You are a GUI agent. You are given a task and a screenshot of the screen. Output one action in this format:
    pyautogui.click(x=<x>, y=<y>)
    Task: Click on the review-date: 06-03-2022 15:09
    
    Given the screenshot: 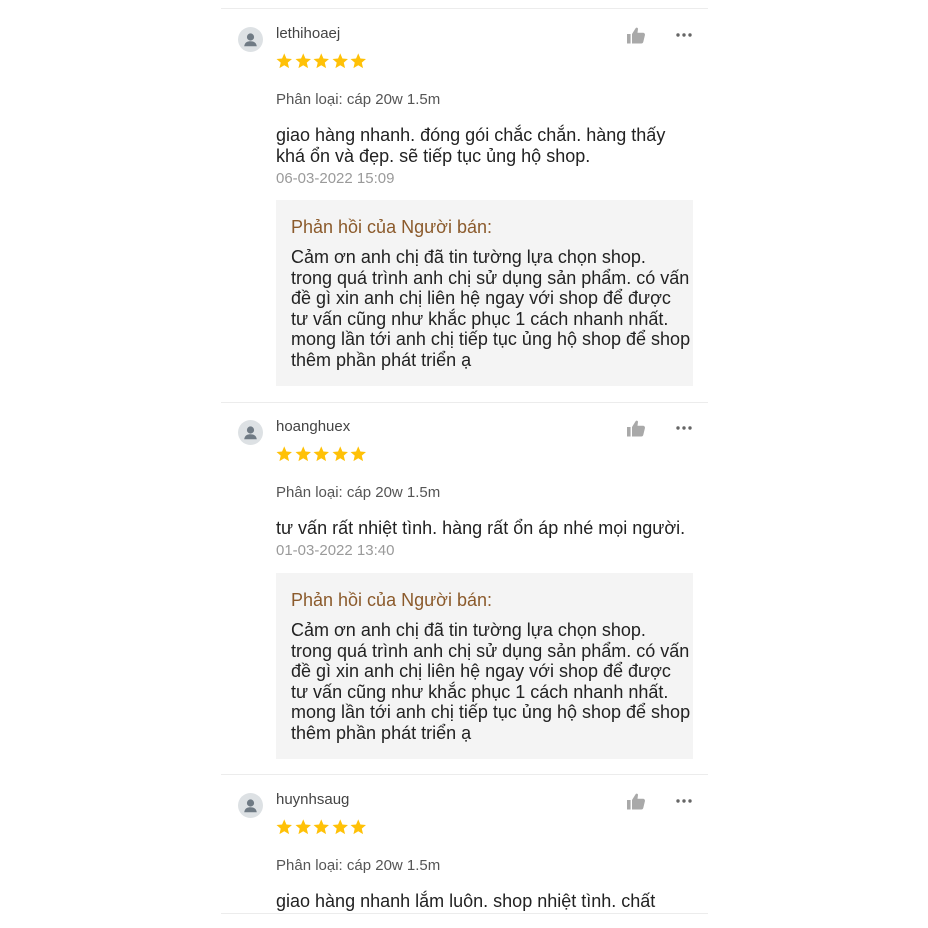 What is the action you would take?
    pyautogui.click(x=335, y=178)
    